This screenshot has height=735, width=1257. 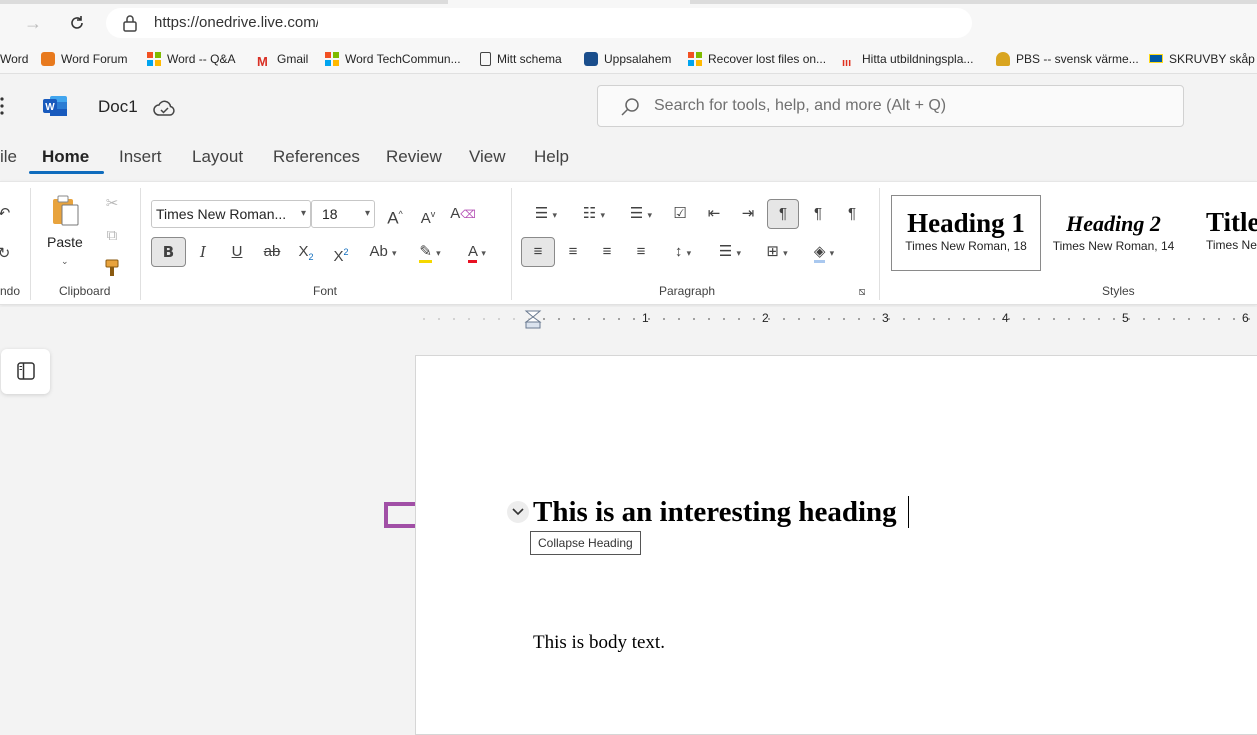 What do you see at coordinates (641, 214) in the screenshot?
I see `multilevel-list-button: ☰ ▾` at bounding box center [641, 214].